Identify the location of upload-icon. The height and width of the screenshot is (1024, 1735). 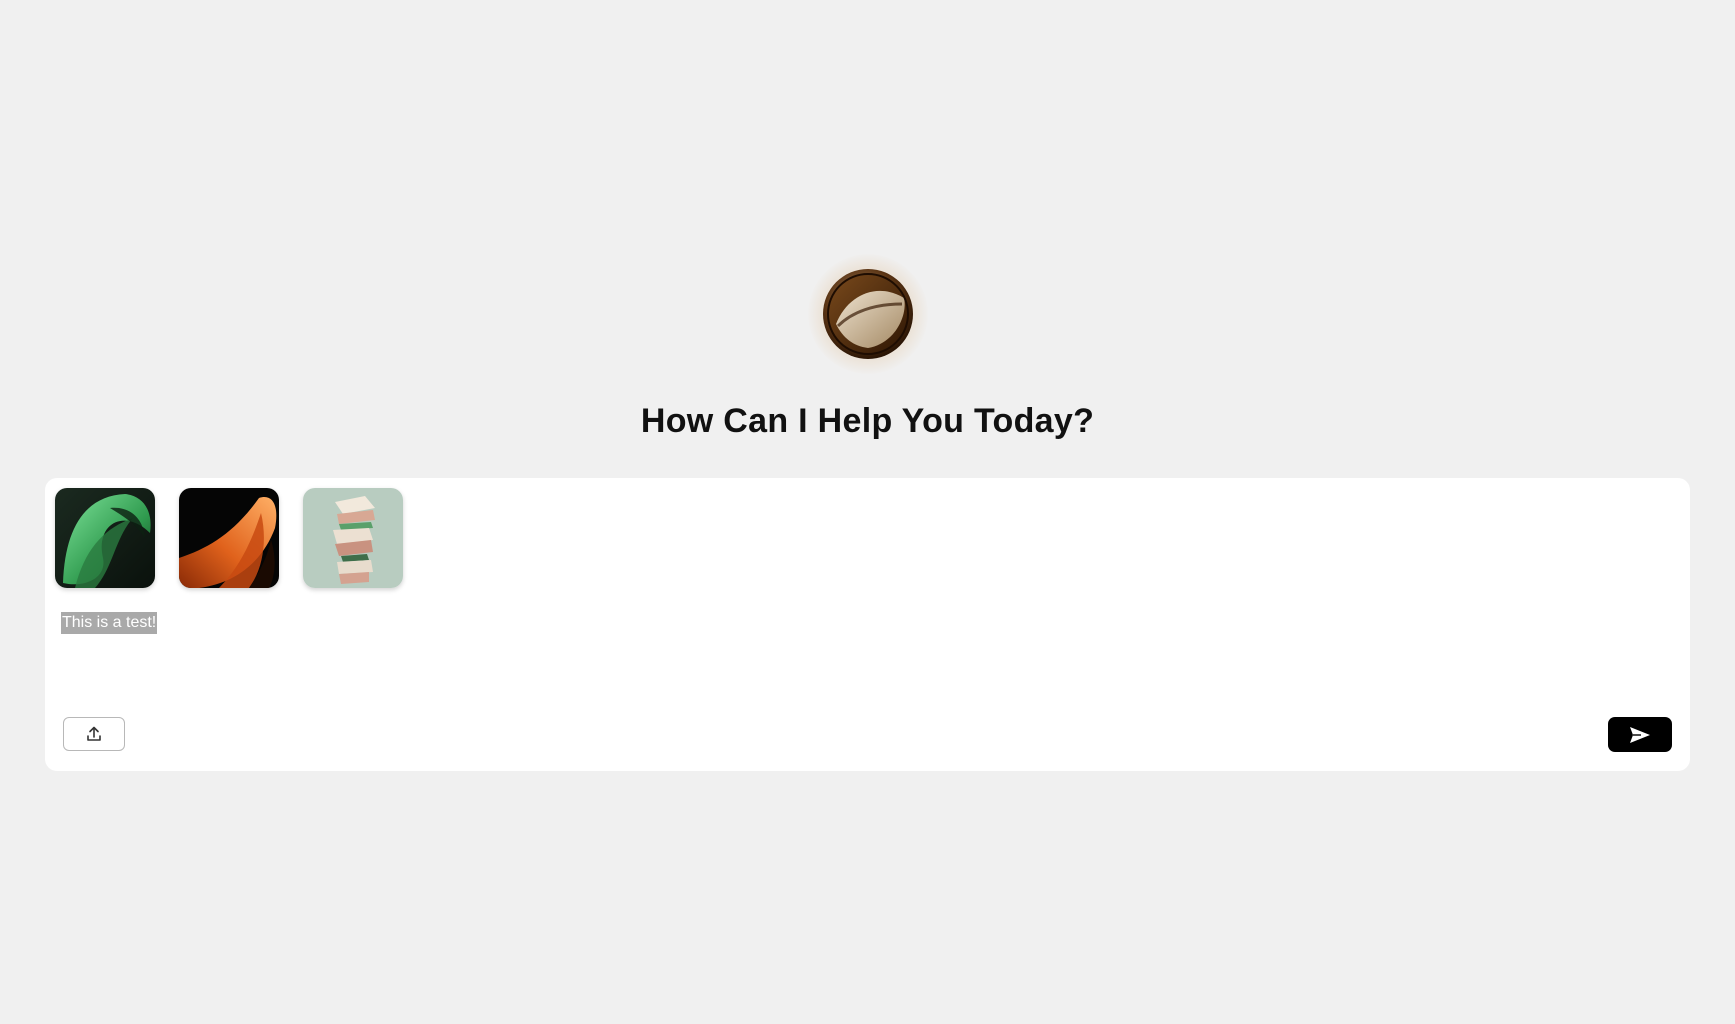
(94, 733).